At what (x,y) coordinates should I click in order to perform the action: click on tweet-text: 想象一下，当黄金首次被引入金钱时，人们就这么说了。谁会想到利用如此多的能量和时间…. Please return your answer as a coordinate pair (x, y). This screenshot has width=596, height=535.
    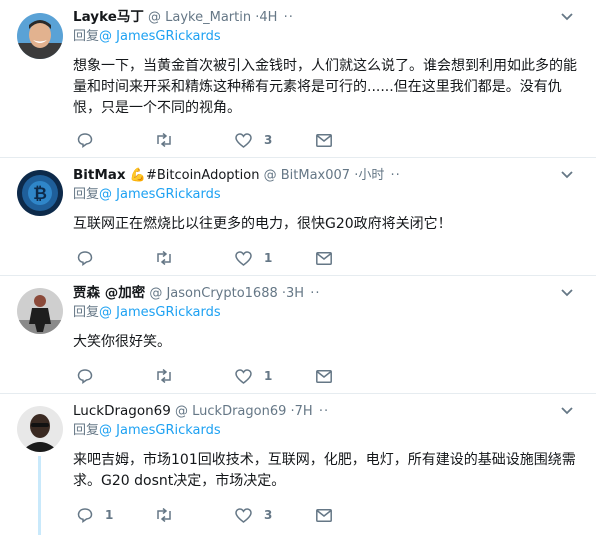
    Looking at the image, I should click on (325, 87).